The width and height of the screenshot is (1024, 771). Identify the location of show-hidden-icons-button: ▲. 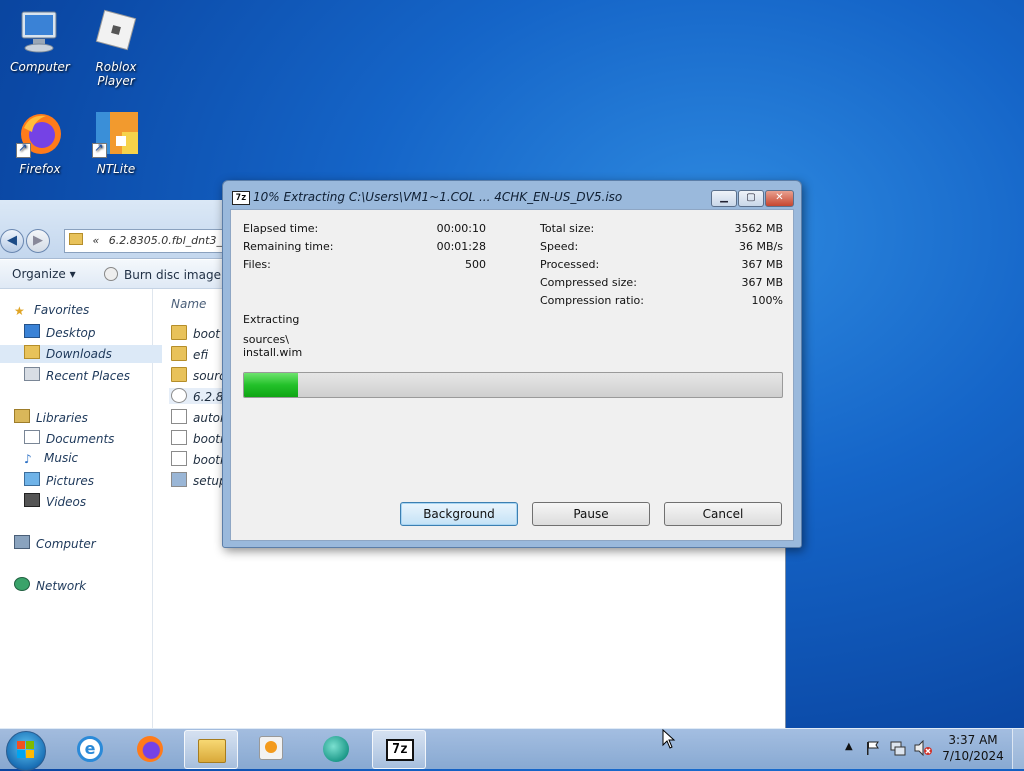
(849, 746).